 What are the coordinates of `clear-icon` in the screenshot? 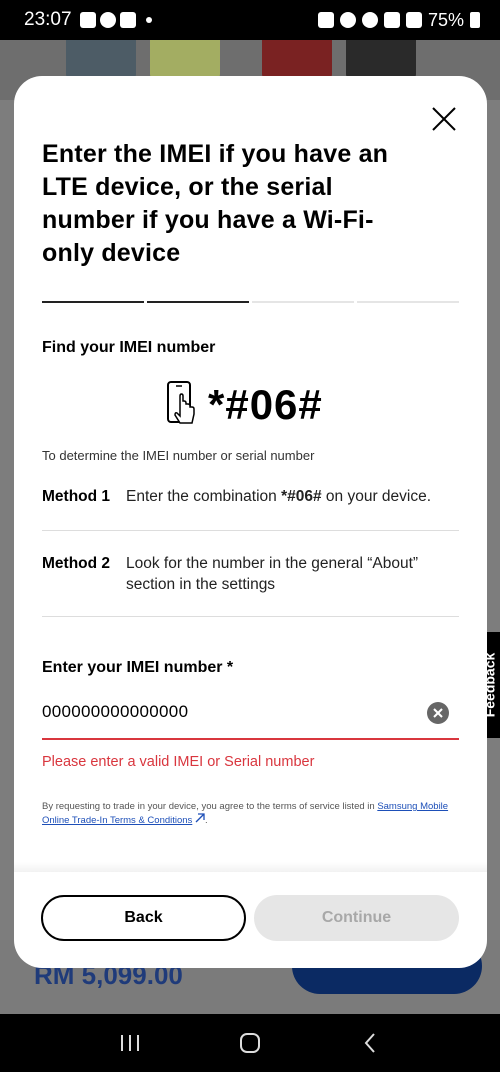 It's located at (438, 713).